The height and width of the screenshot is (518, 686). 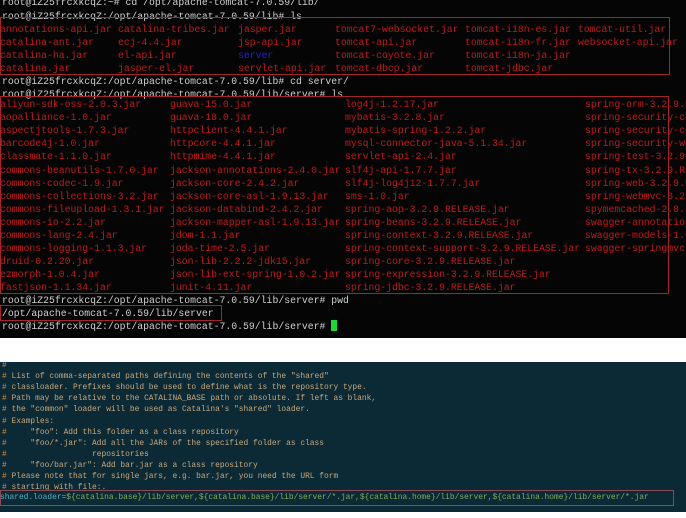 I want to click on config-comment-line: # repositories, so click(x=75, y=454).